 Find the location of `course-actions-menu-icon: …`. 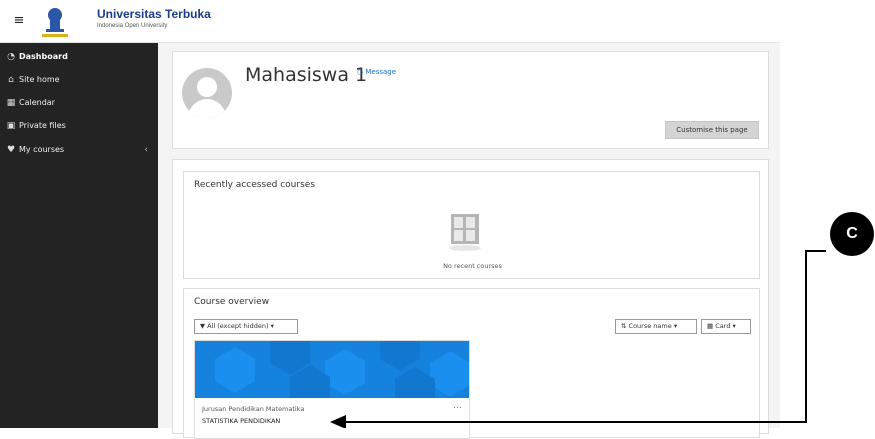

course-actions-menu-icon: … is located at coordinates (457, 406).